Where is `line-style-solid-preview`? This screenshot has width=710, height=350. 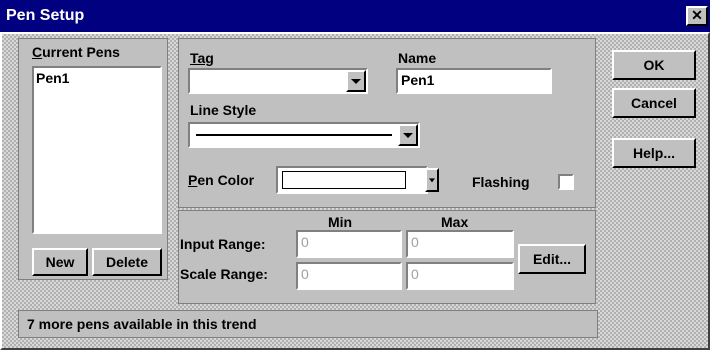 line-style-solid-preview is located at coordinates (294, 135).